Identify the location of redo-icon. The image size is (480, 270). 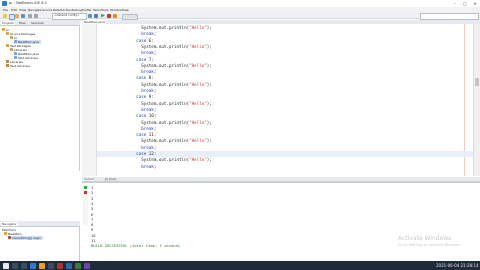
(36, 15).